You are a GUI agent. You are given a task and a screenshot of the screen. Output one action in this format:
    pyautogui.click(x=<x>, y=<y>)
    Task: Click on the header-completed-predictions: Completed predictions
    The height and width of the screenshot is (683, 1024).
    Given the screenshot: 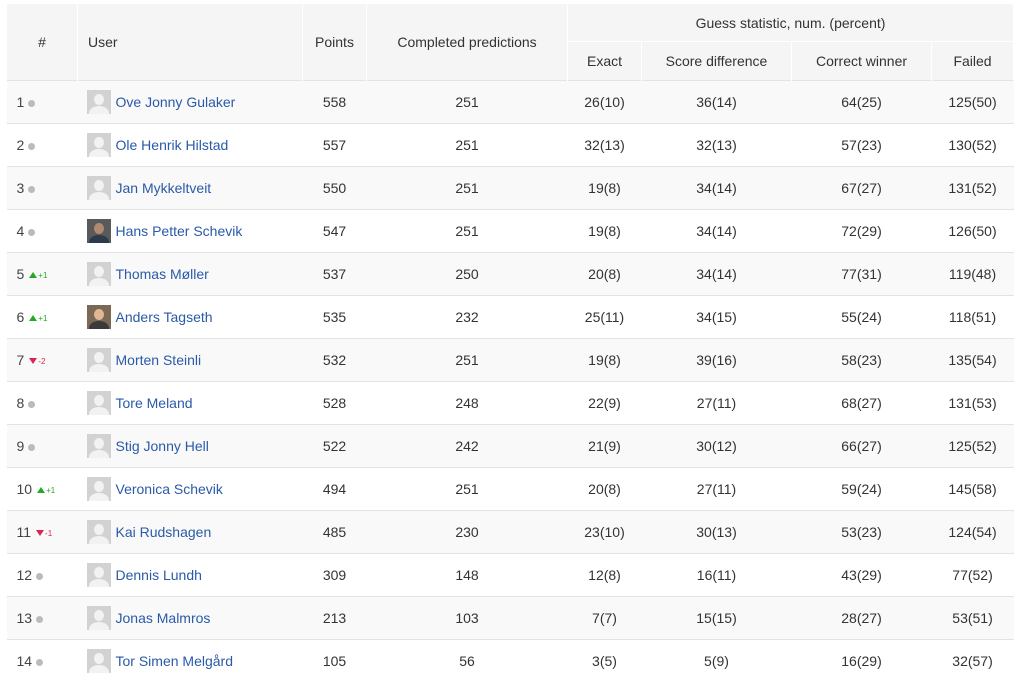 What is the action you would take?
    pyautogui.click(x=467, y=42)
    